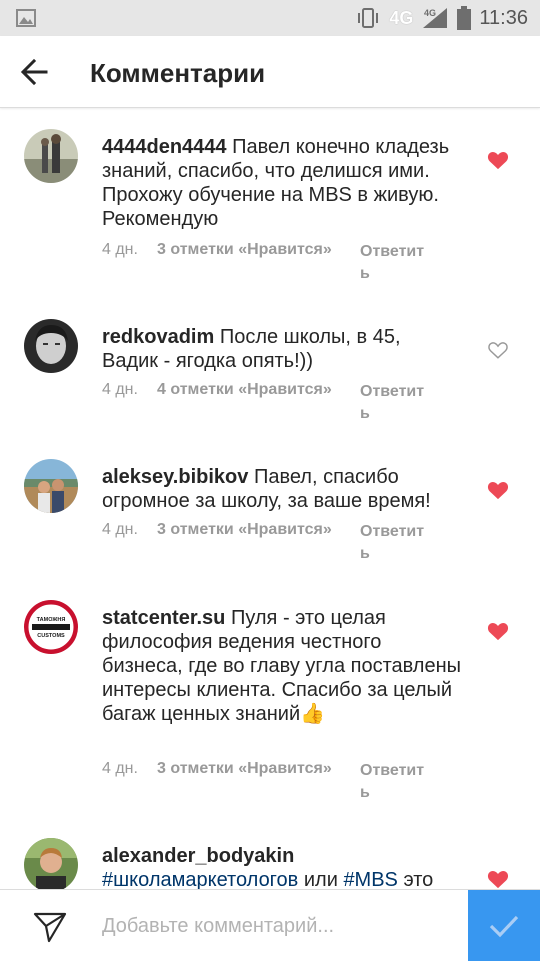 The height and width of the screenshot is (961, 540). I want to click on signal-icon: 4G, so click(435, 18).